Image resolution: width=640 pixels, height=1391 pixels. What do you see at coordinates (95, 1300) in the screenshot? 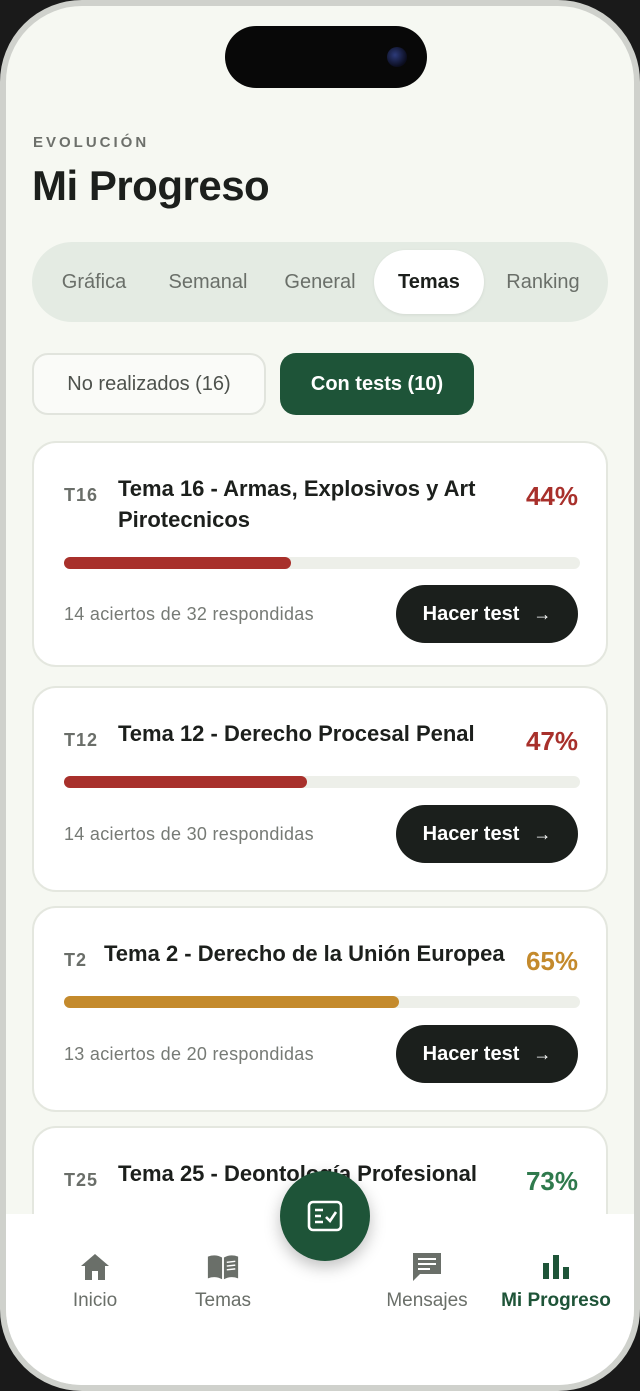
I see `tab-label: Inicio` at bounding box center [95, 1300].